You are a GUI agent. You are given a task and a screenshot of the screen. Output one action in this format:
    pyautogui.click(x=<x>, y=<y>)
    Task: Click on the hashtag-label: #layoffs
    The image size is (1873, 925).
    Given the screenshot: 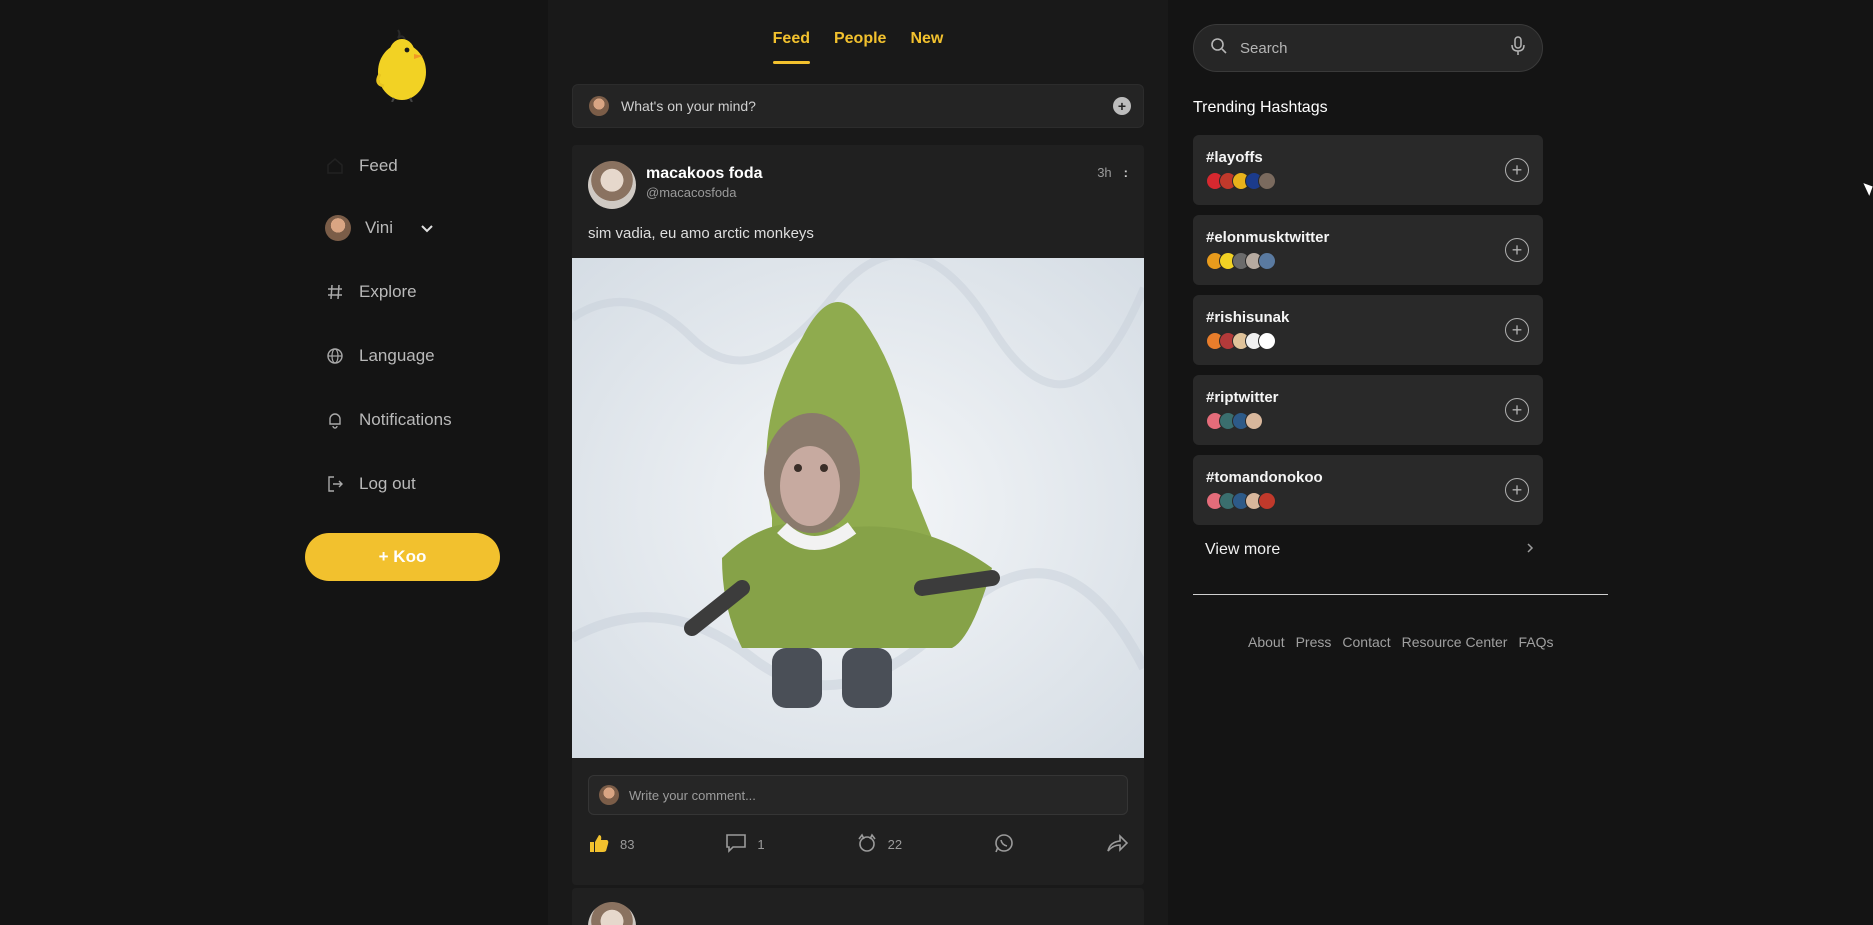 What is the action you would take?
    pyautogui.click(x=1234, y=157)
    